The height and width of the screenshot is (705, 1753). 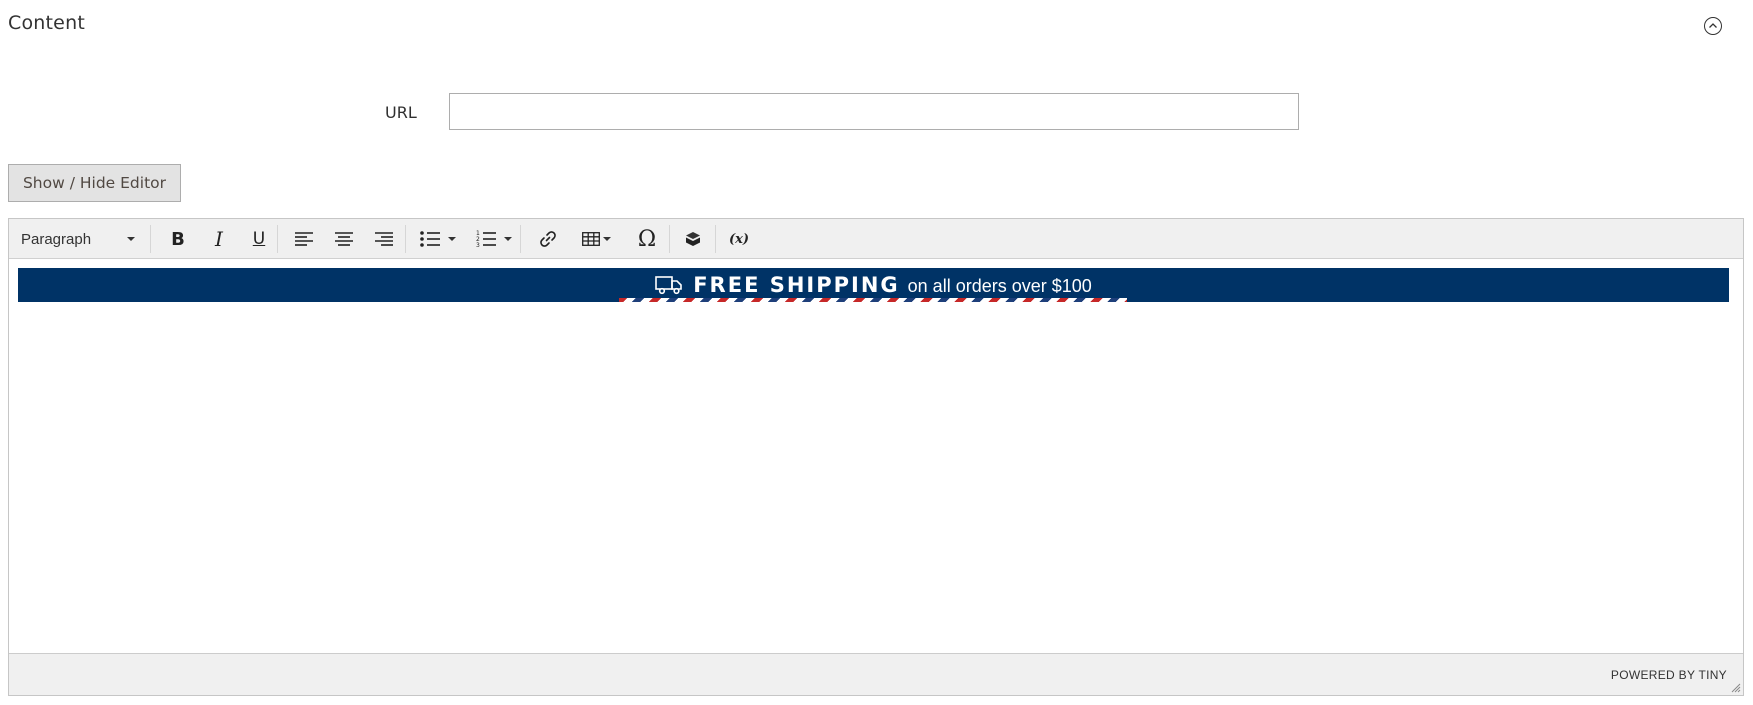 I want to click on collapse-section-button, so click(x=1713, y=26).